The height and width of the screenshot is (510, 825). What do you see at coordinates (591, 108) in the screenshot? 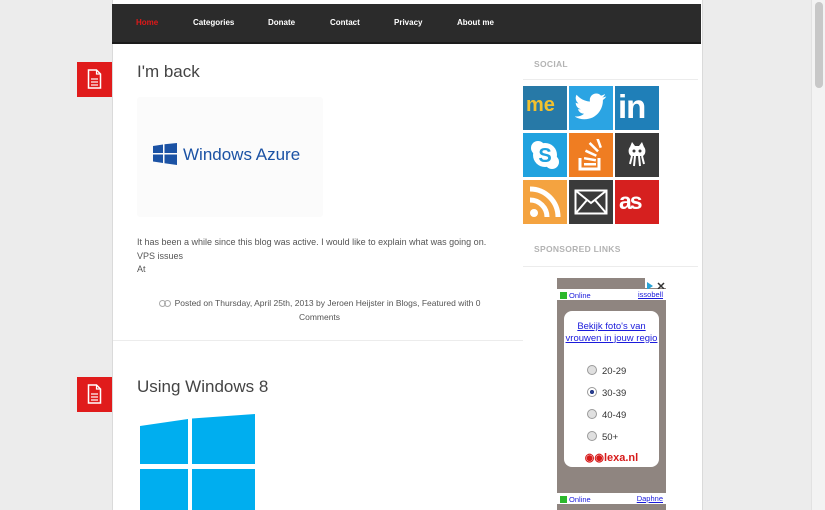
I see `twitter-icon` at bounding box center [591, 108].